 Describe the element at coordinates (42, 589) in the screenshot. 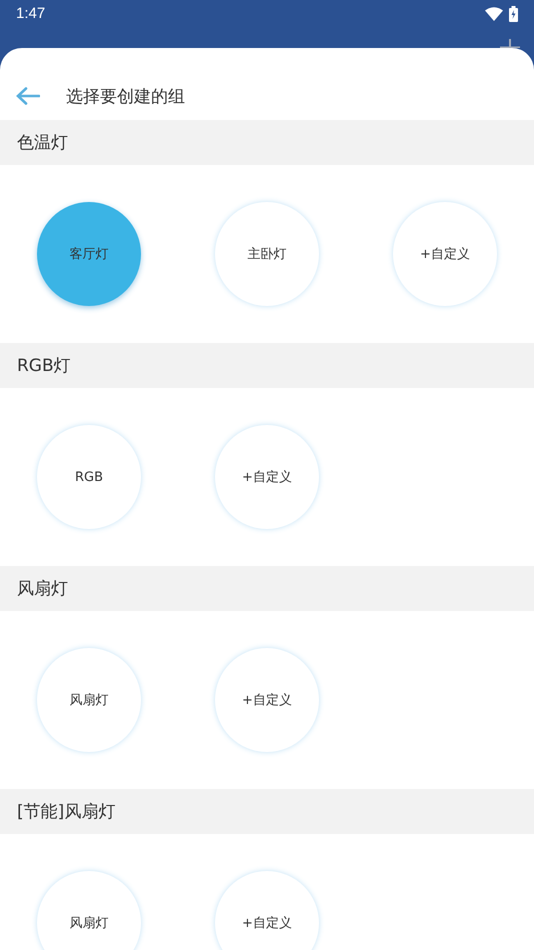

I see `section-title: 风扇灯` at that location.